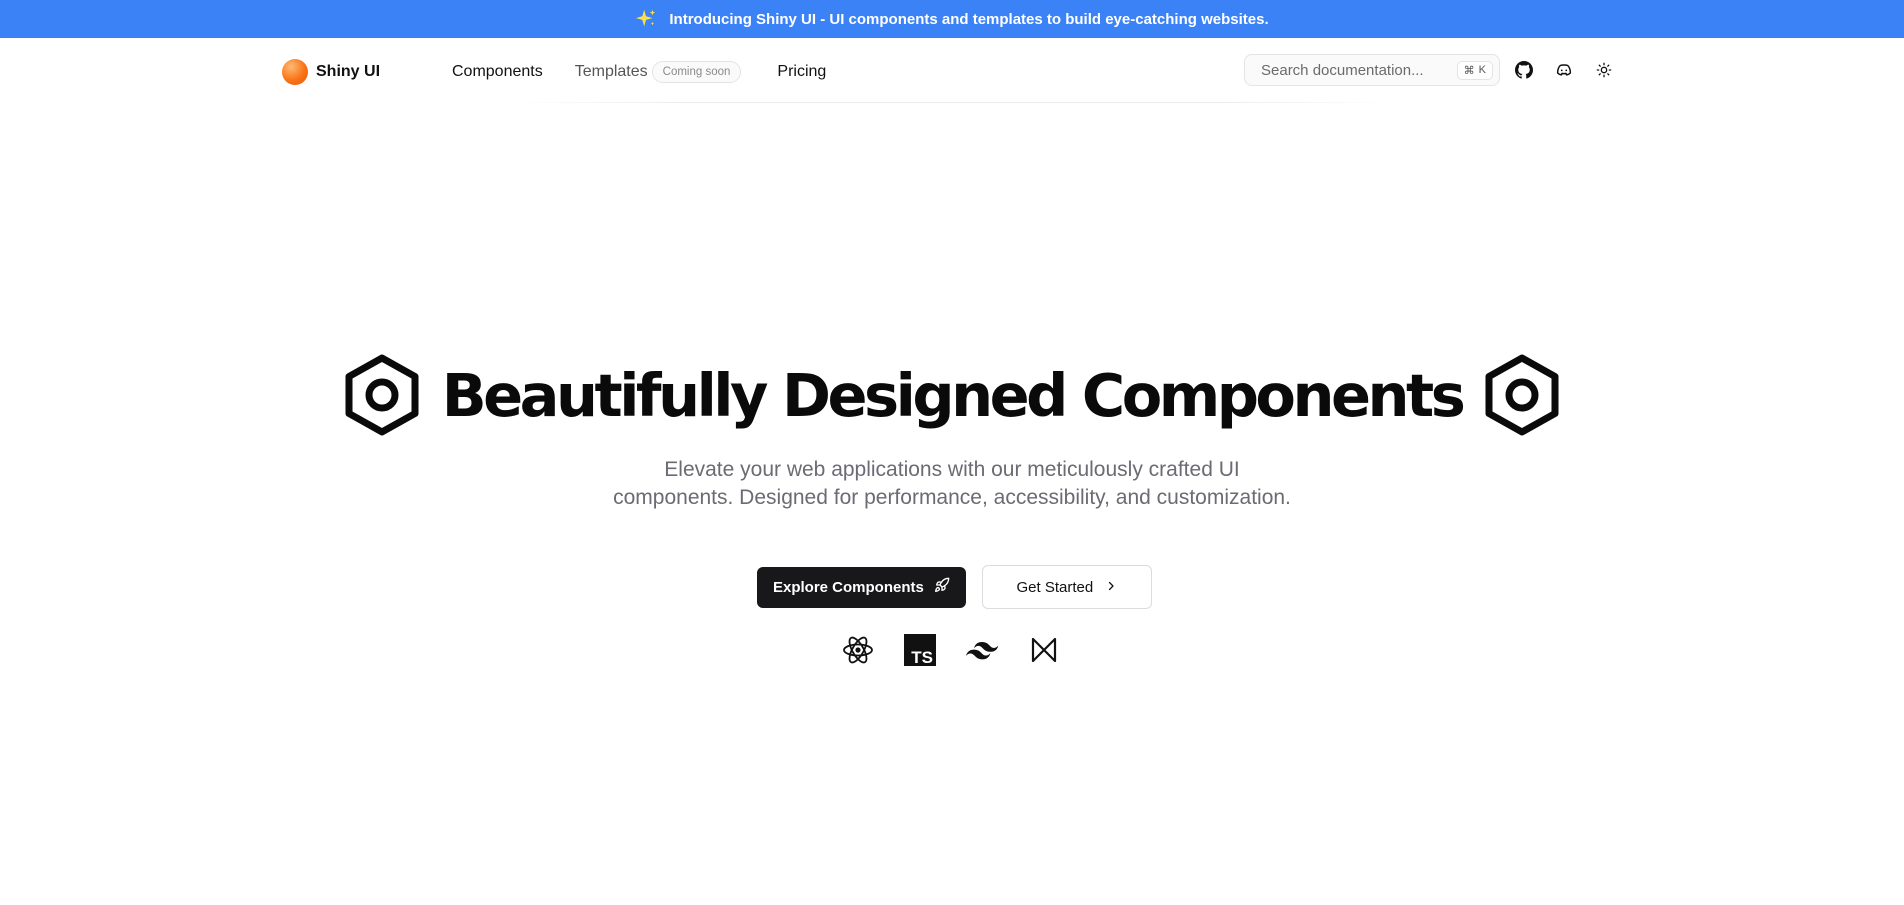 Image resolution: width=1904 pixels, height=905 pixels. I want to click on sparkles-icon, so click(646, 19).